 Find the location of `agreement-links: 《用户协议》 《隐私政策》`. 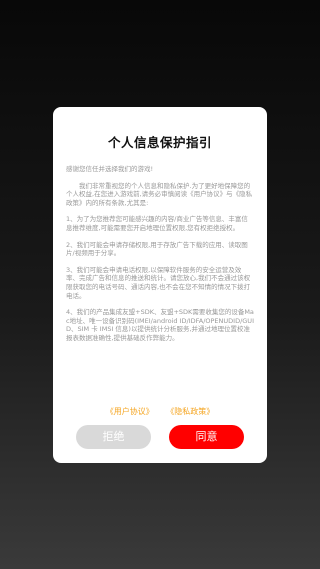

agreement-links: 《用户协议》 《隐私政策》 is located at coordinates (160, 411).